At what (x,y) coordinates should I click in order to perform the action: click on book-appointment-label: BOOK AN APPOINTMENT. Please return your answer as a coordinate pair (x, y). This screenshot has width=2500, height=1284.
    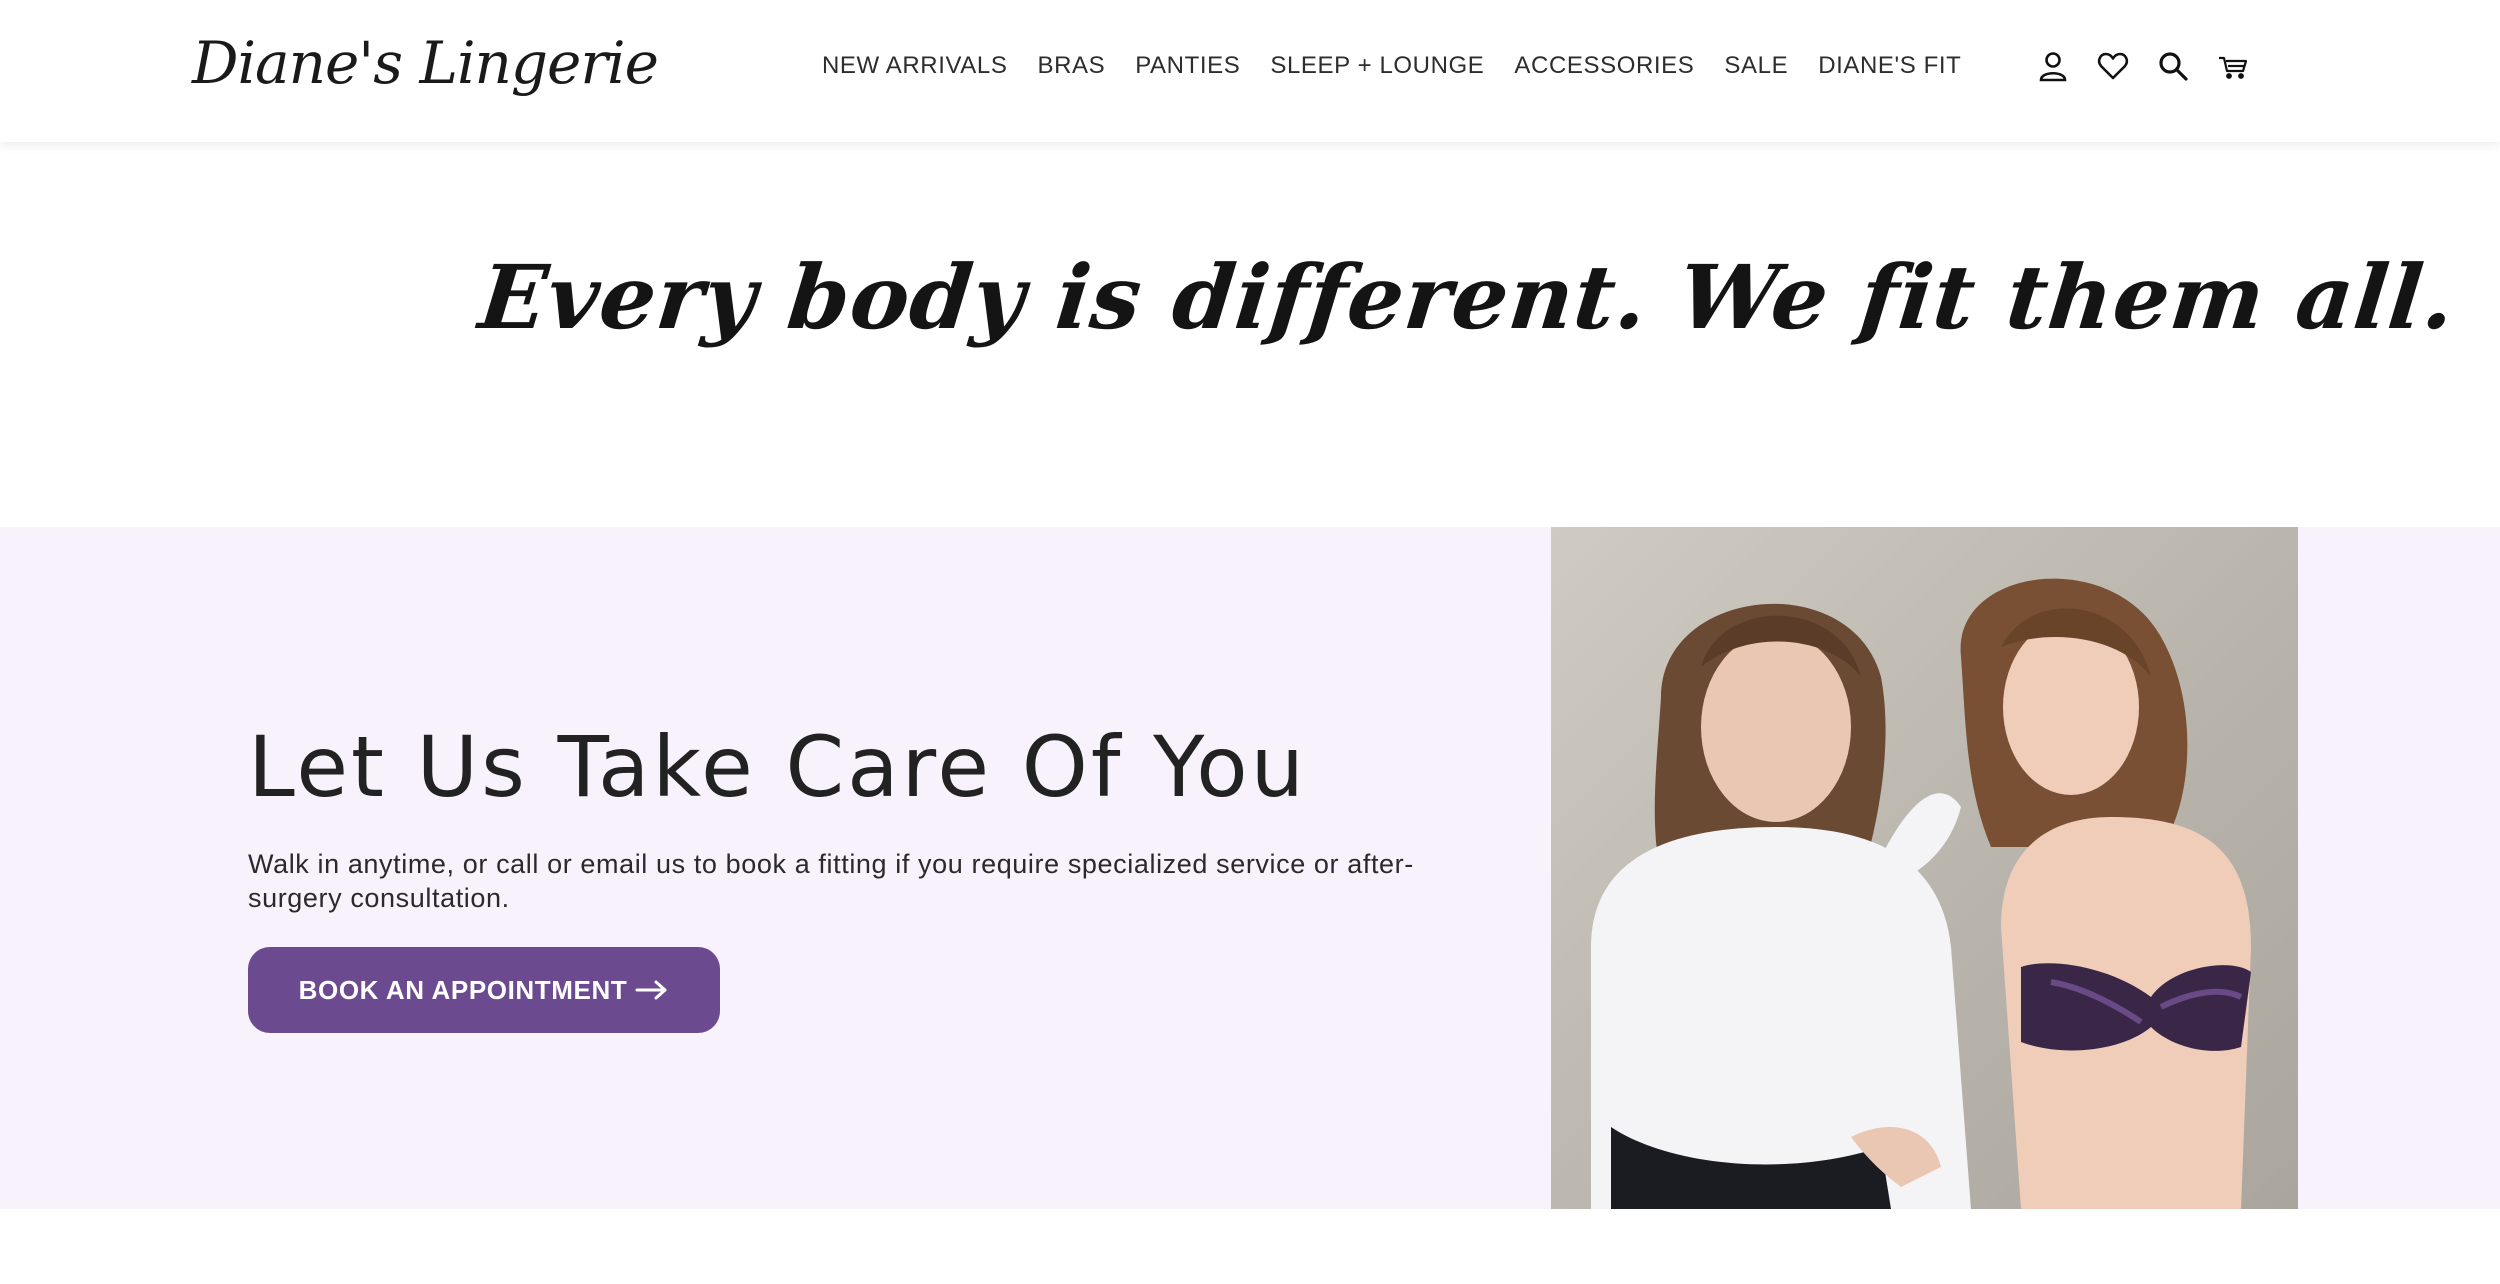
    Looking at the image, I should click on (463, 989).